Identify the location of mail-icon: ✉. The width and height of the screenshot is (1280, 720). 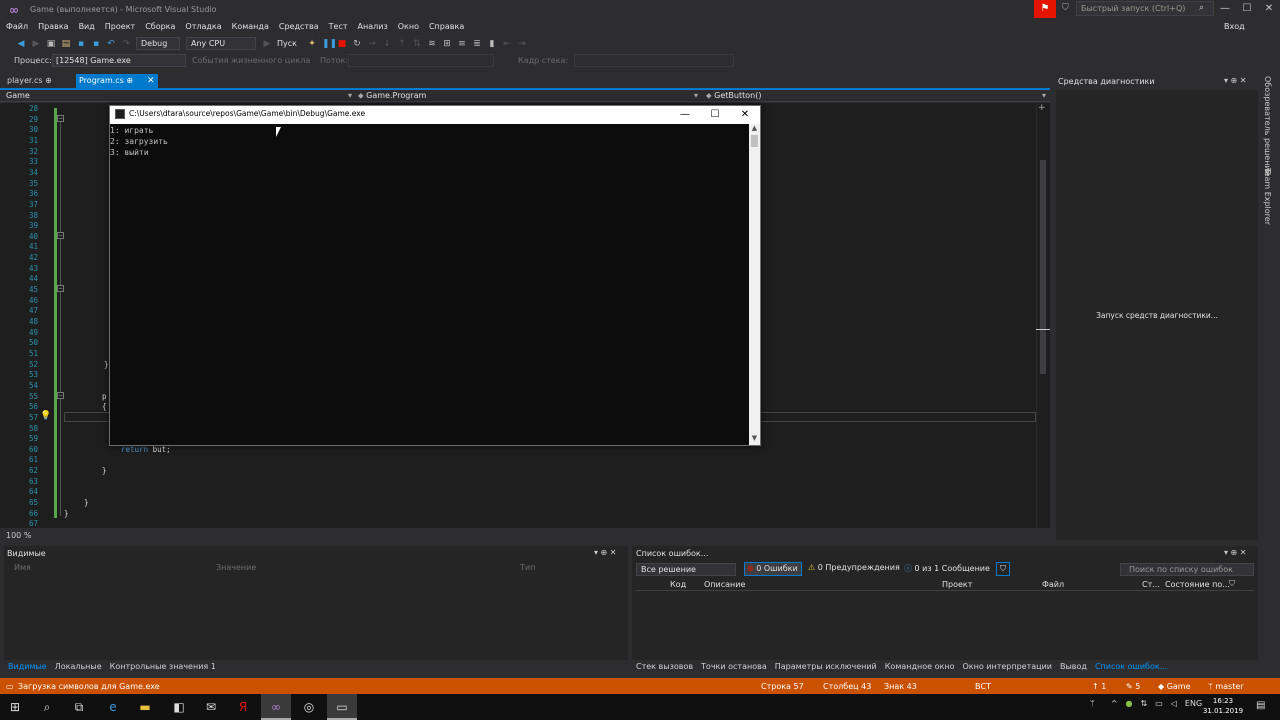
(211, 707).